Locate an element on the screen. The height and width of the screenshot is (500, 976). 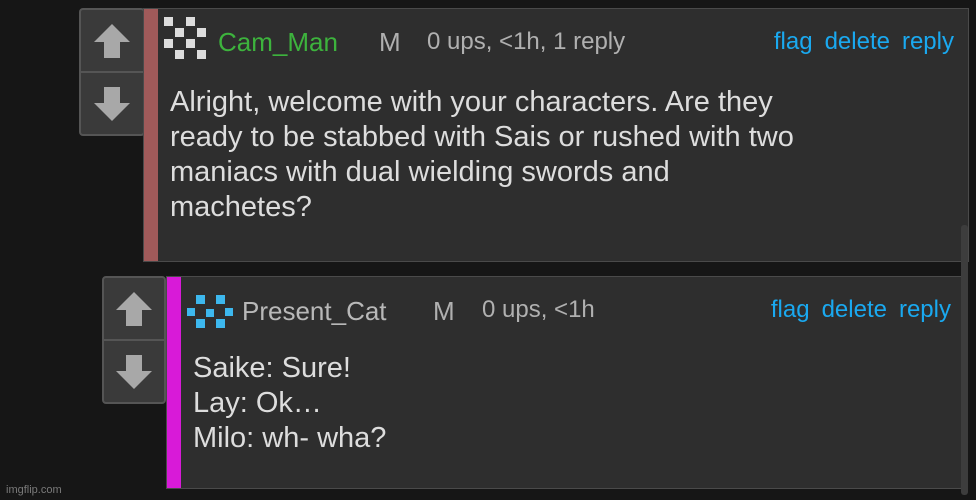
username: Cam_Man is located at coordinates (278, 42).